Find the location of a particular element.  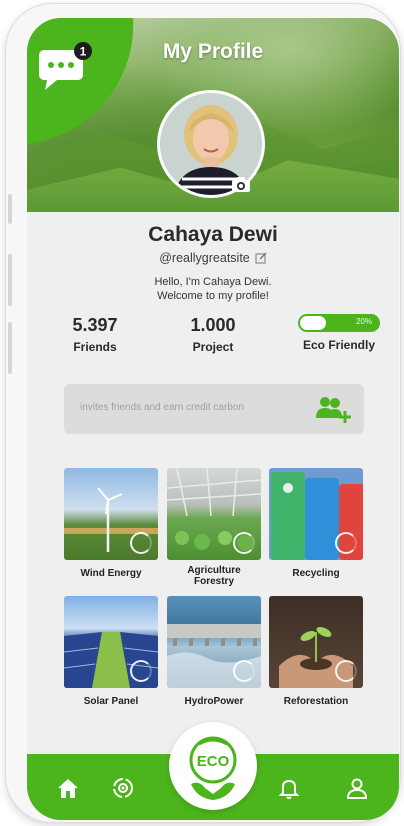

friends-label: Friends is located at coordinates (95, 347).